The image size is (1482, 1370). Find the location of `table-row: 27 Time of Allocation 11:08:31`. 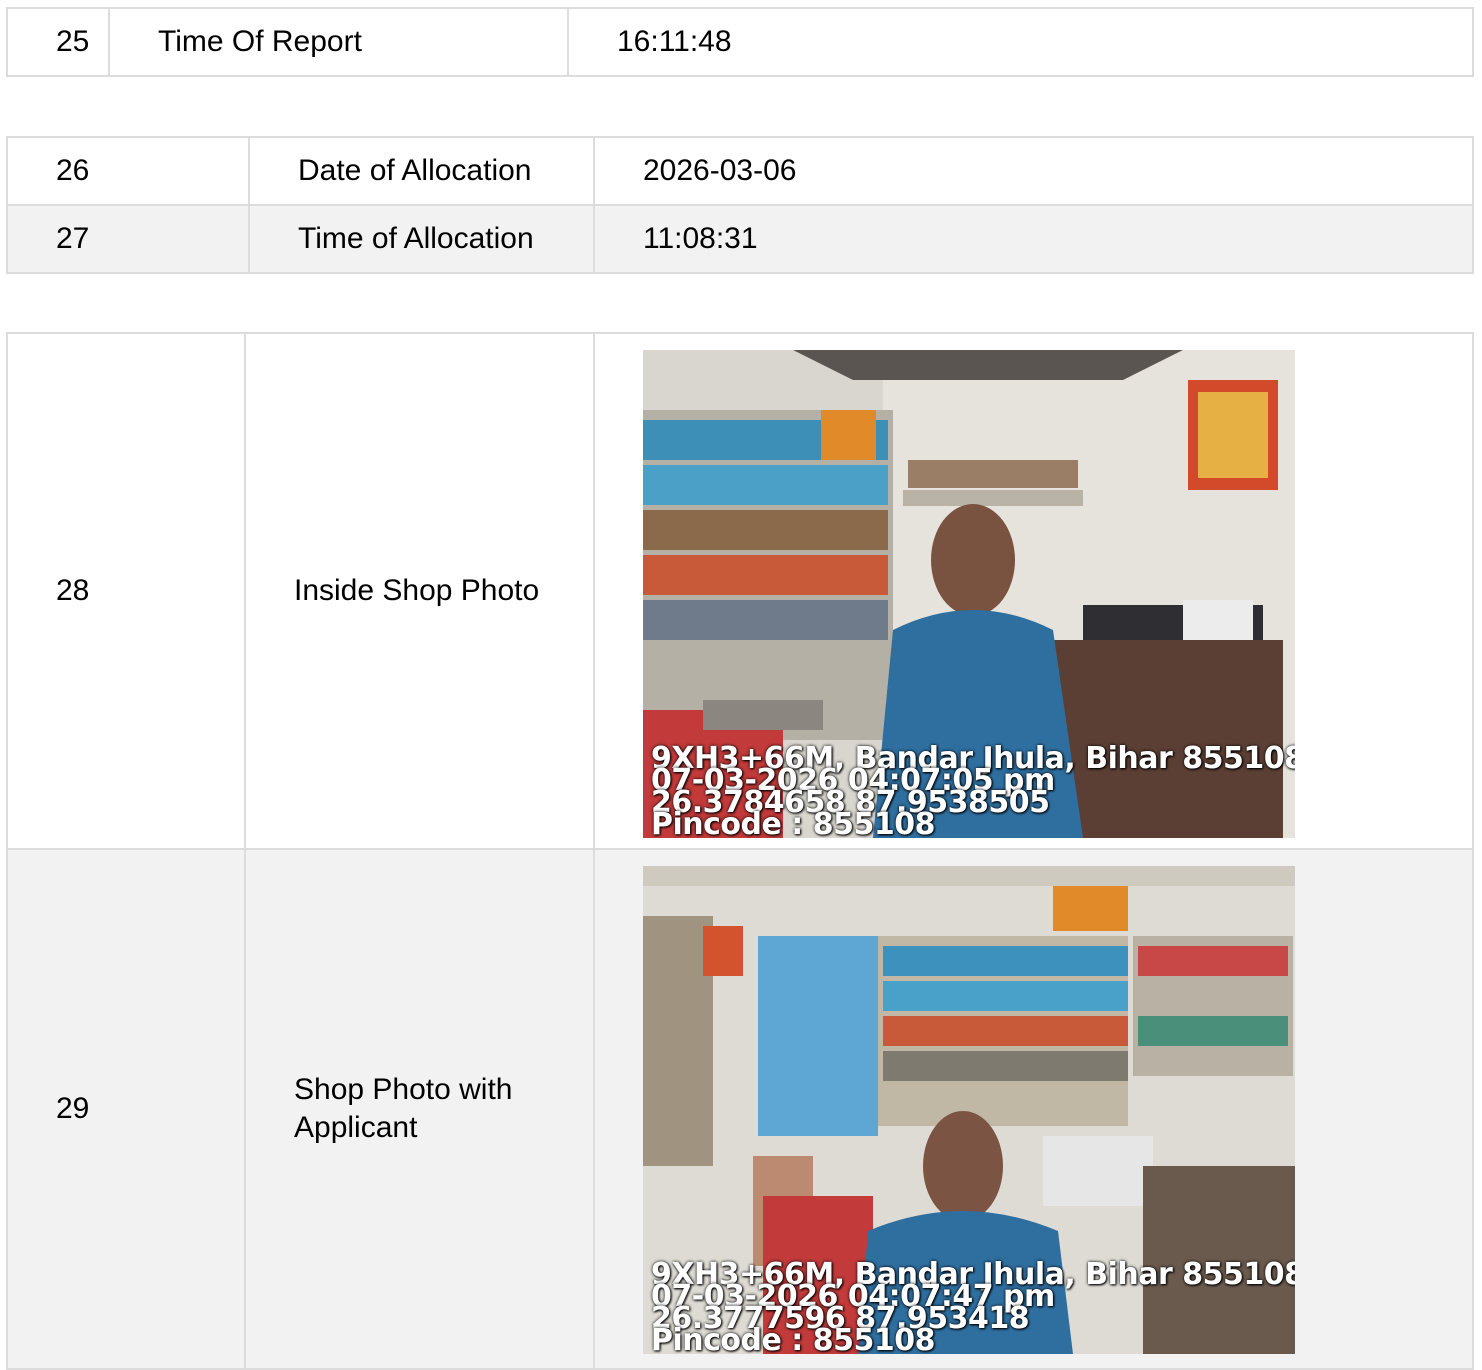

table-row: 27 Time of Allocation 11:08:31 is located at coordinates (740, 239).